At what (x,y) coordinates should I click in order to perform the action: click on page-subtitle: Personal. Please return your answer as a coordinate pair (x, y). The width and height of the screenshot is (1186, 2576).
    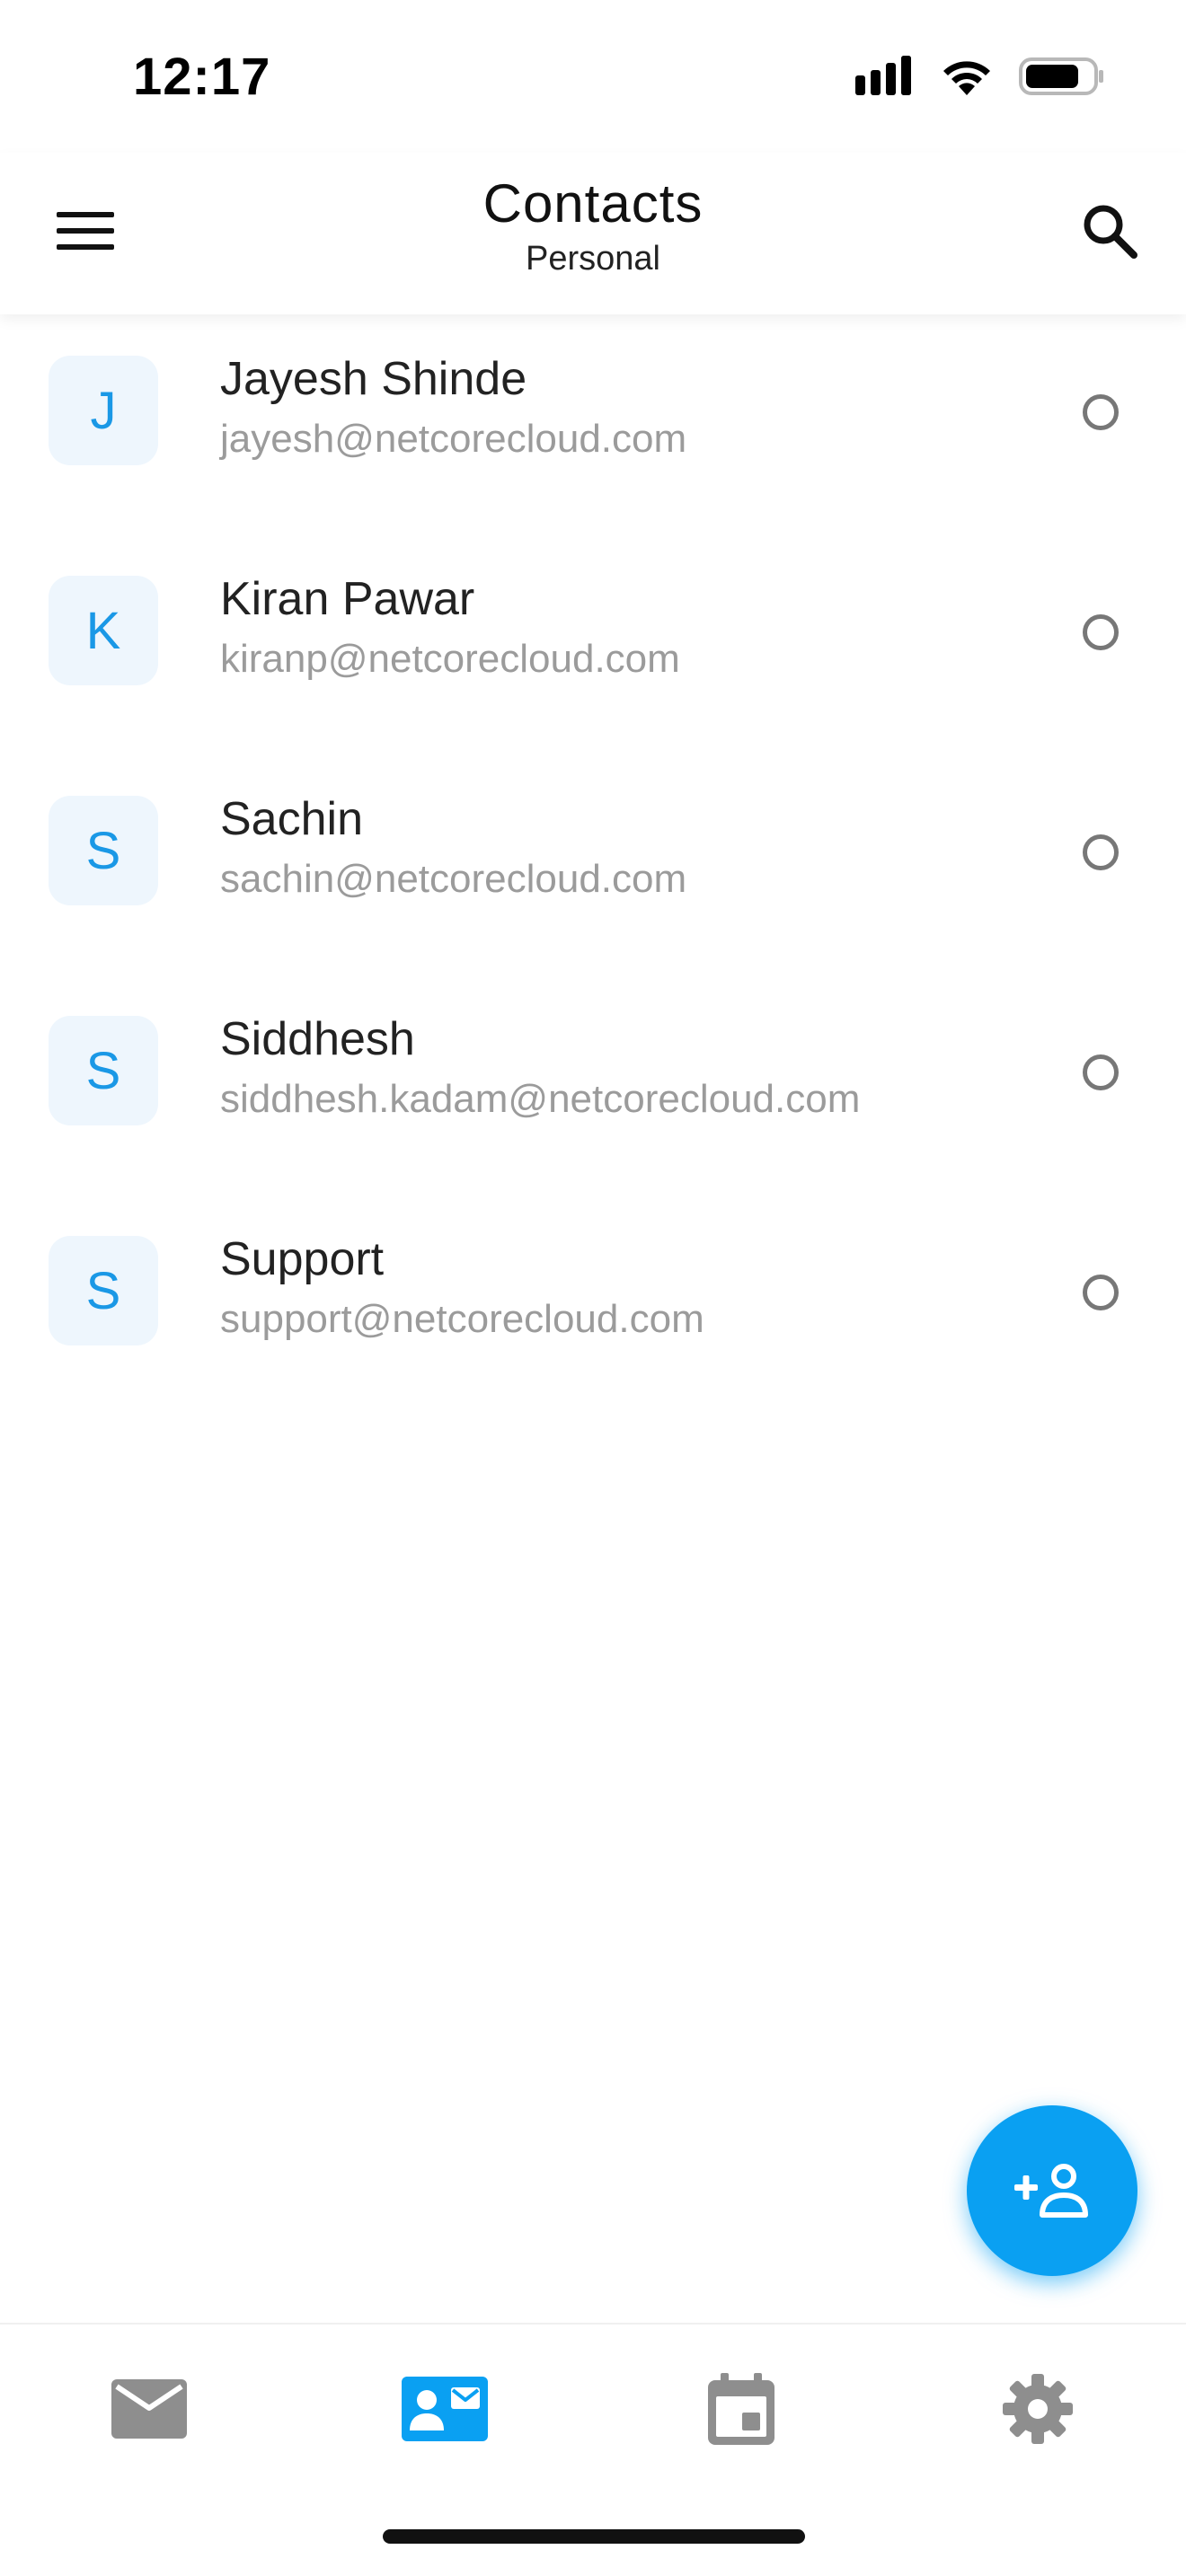
    Looking at the image, I should click on (593, 259).